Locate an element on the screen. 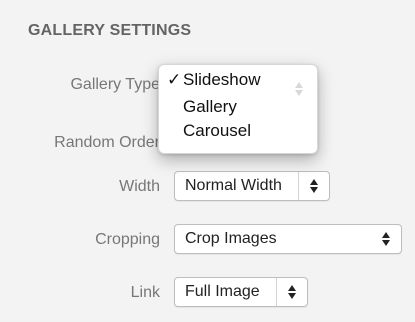 The width and height of the screenshot is (415, 322). width-select: Normal Width is located at coordinates (252, 186).